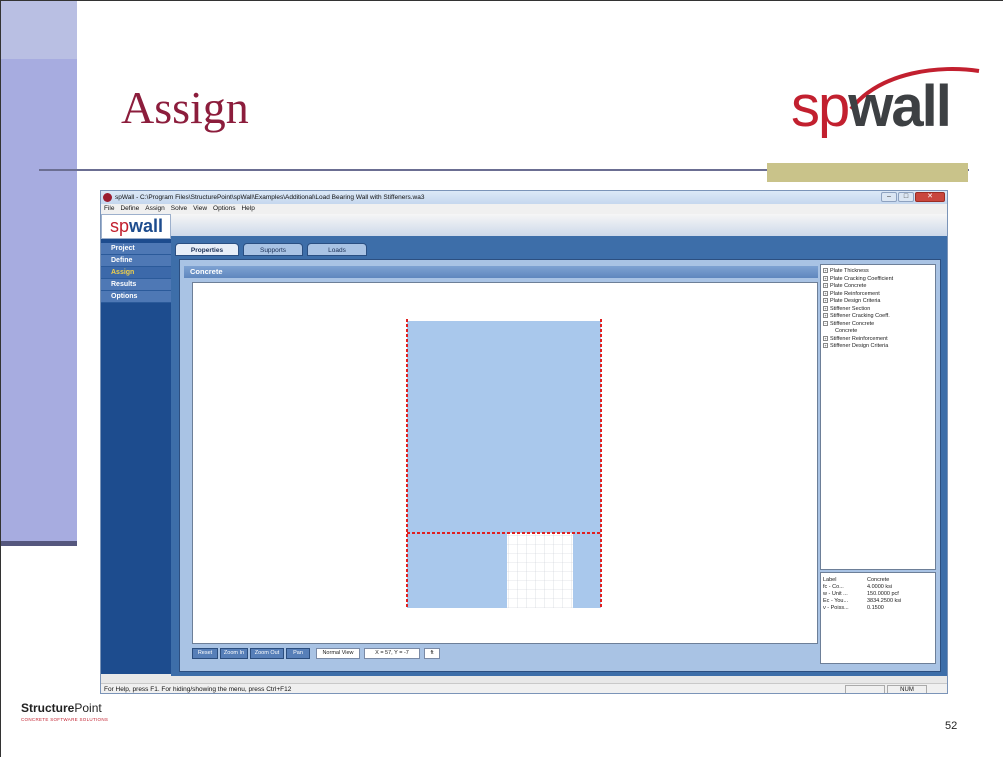 Image resolution: width=1003 pixels, height=757 pixels. Describe the element at coordinates (457, 570) in the screenshot. I see `lower-left-panel` at that location.